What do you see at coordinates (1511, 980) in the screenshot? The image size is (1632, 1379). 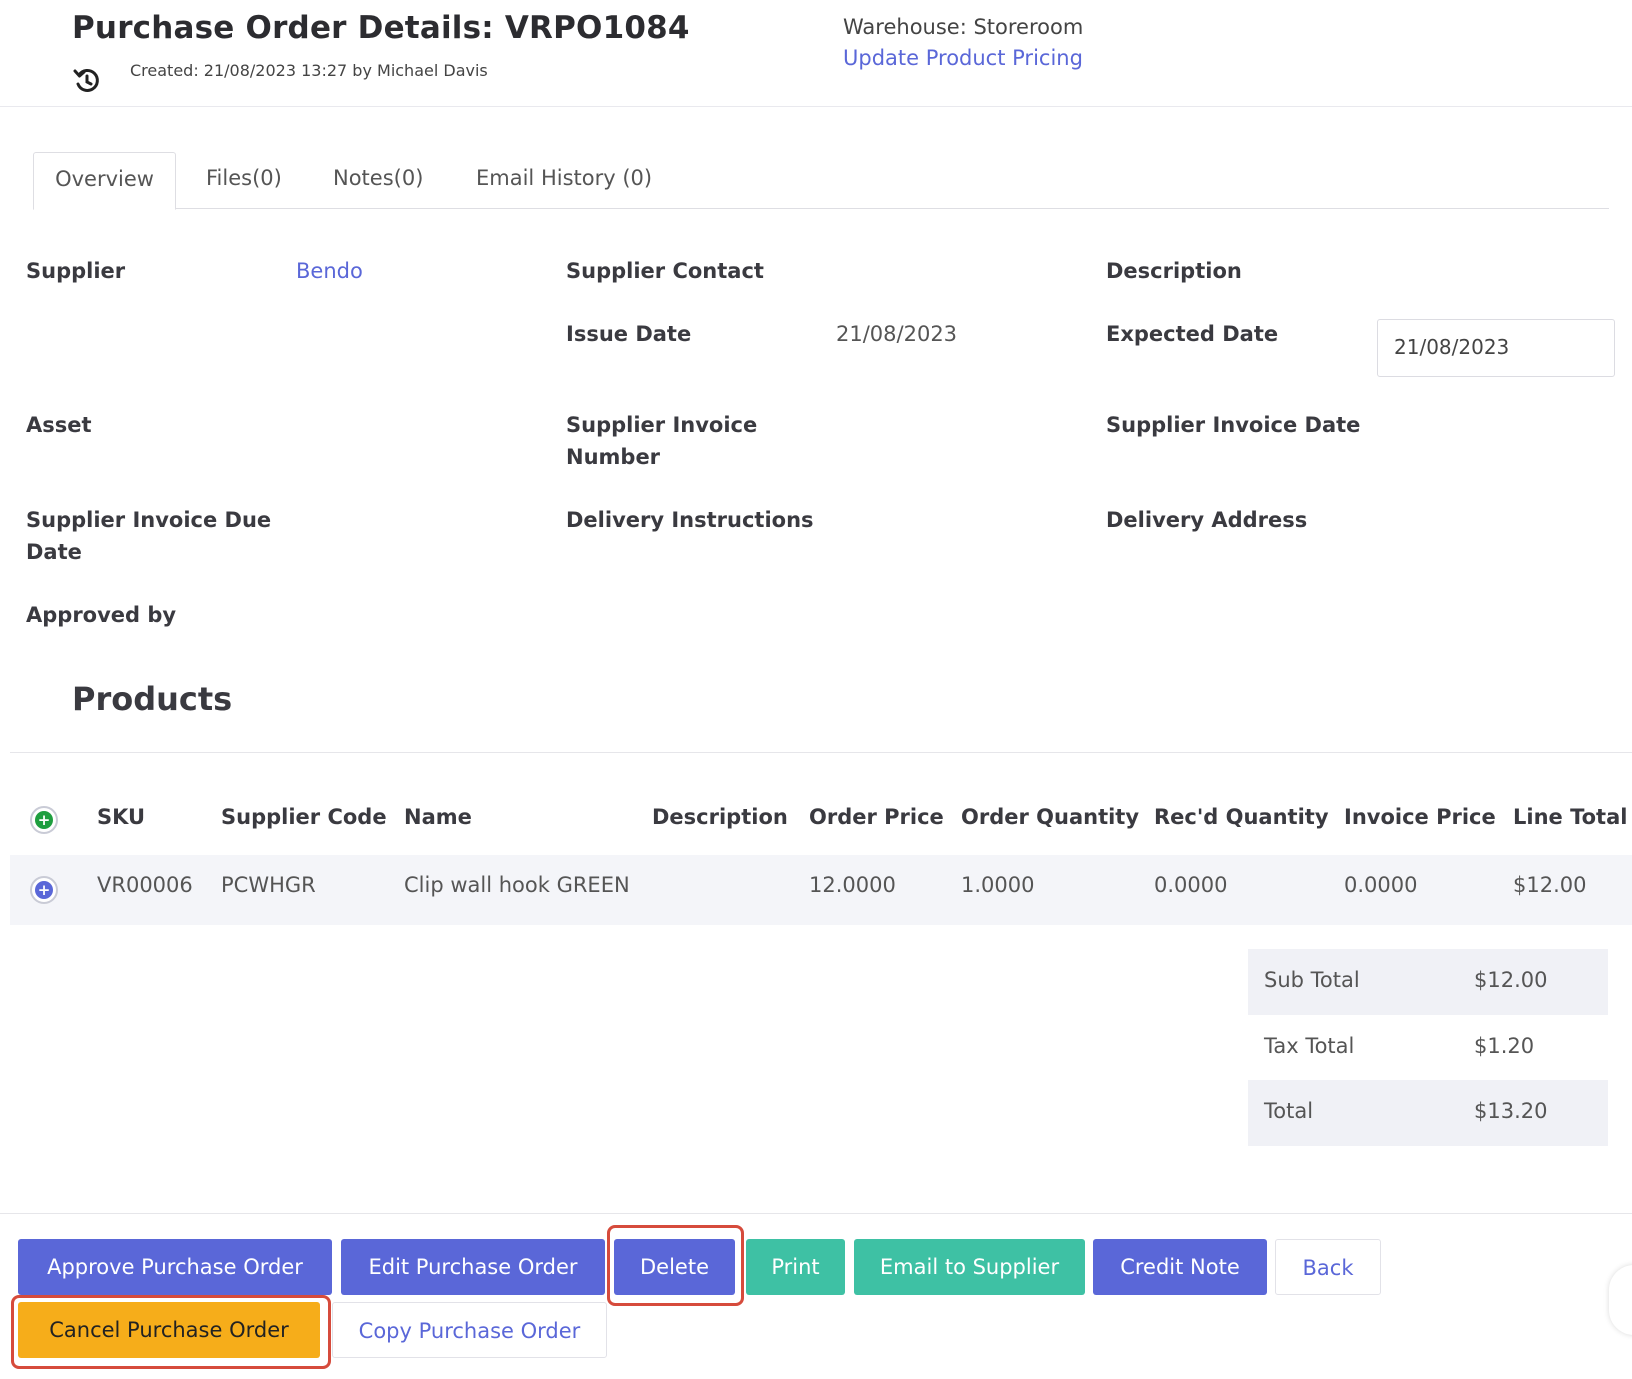 I see `sub-total-value: $12.00` at bounding box center [1511, 980].